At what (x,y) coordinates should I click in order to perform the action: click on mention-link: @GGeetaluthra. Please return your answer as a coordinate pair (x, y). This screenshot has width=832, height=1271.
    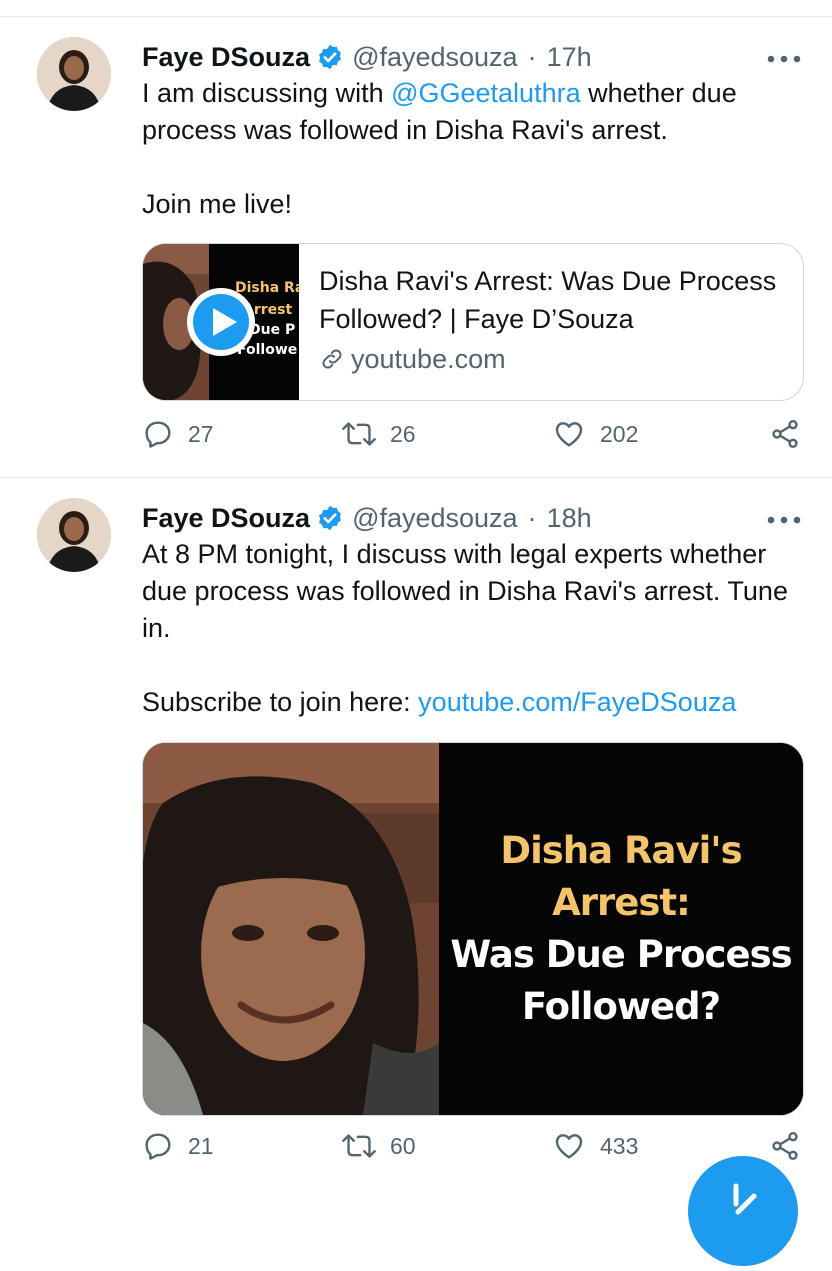
    Looking at the image, I should click on (486, 93).